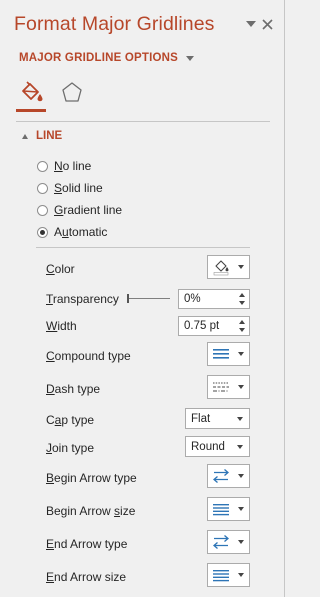 This screenshot has width=320, height=597. Describe the element at coordinates (93, 210) in the screenshot. I see `radio-label: radient line` at that location.